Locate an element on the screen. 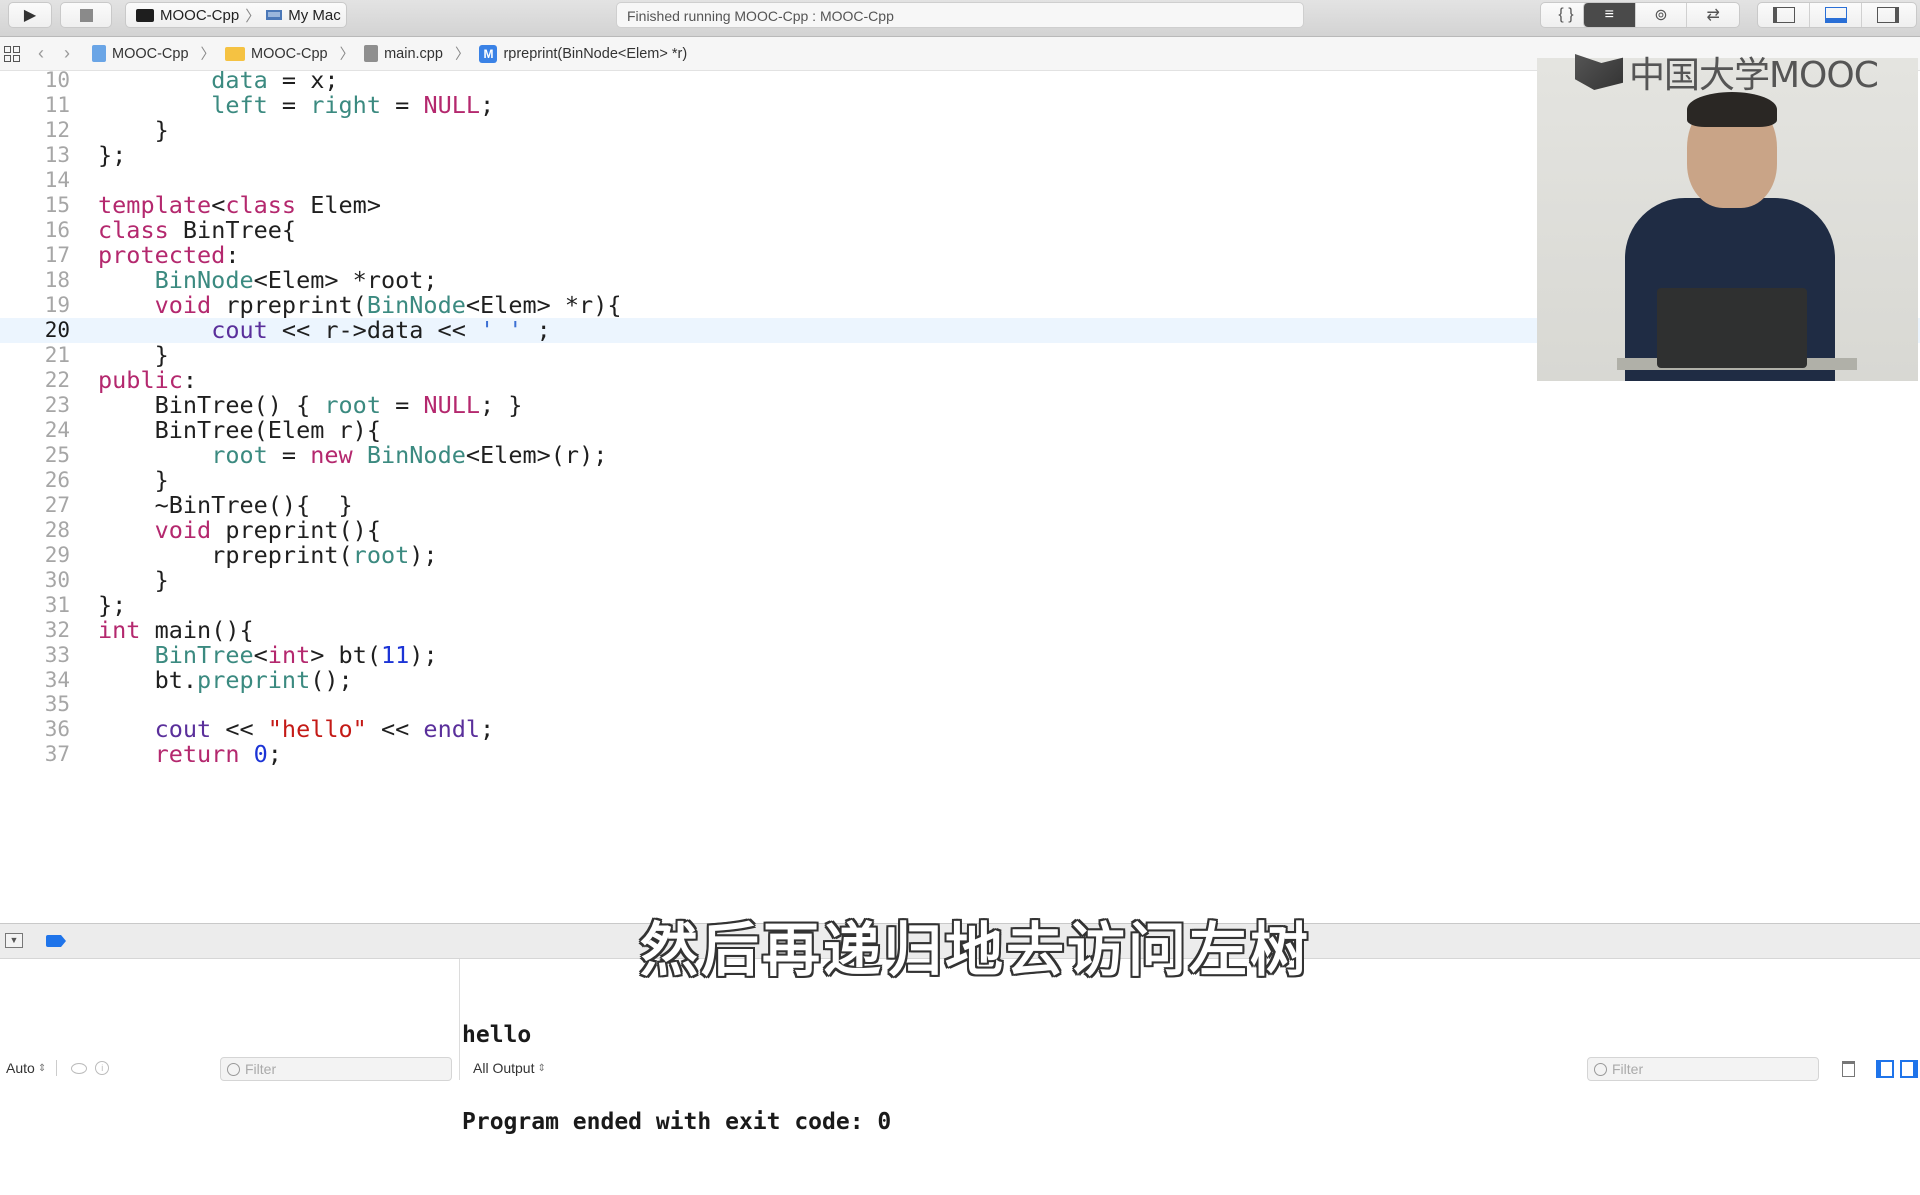 Image resolution: width=1920 pixels, height=1195 pixels. info-icon: i is located at coordinates (102, 1068).